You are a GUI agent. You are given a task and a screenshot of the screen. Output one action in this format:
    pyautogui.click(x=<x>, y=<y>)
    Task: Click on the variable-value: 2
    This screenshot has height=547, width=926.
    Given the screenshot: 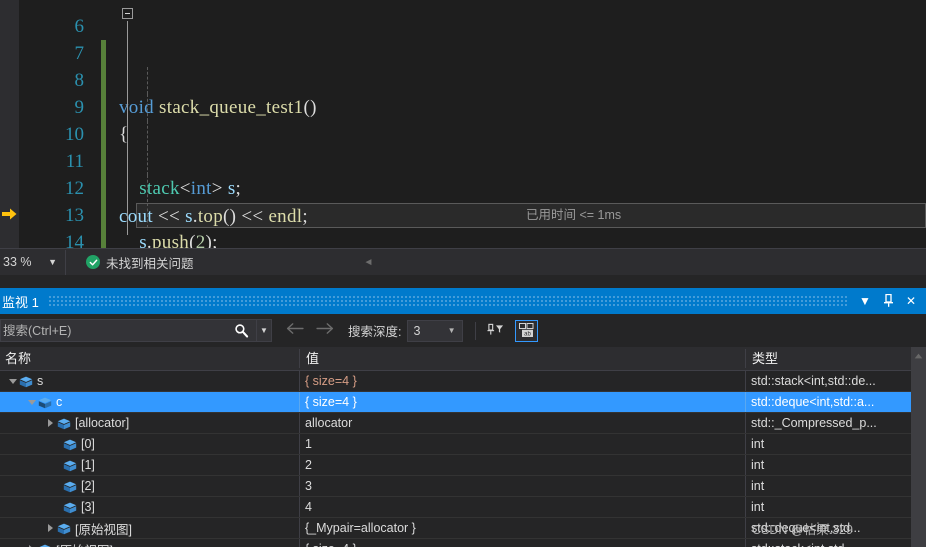 What is the action you would take?
    pyautogui.click(x=523, y=465)
    